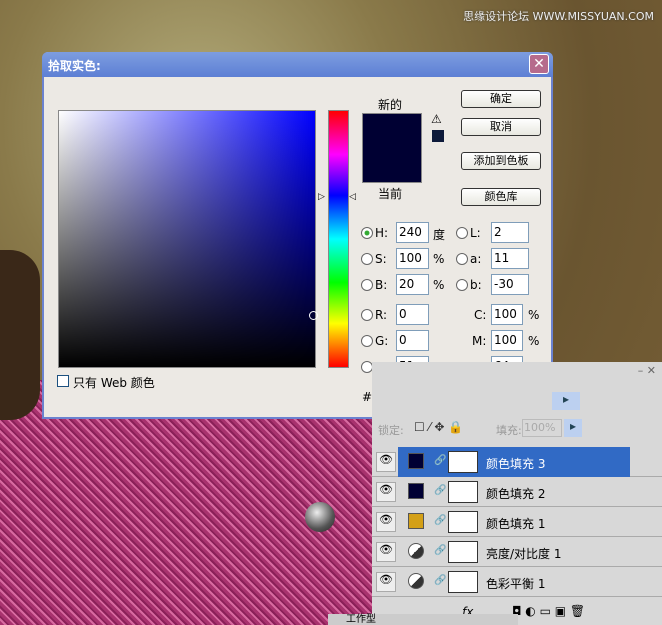  What do you see at coordinates (462, 233) in the screenshot?
I see `radio-l` at bounding box center [462, 233].